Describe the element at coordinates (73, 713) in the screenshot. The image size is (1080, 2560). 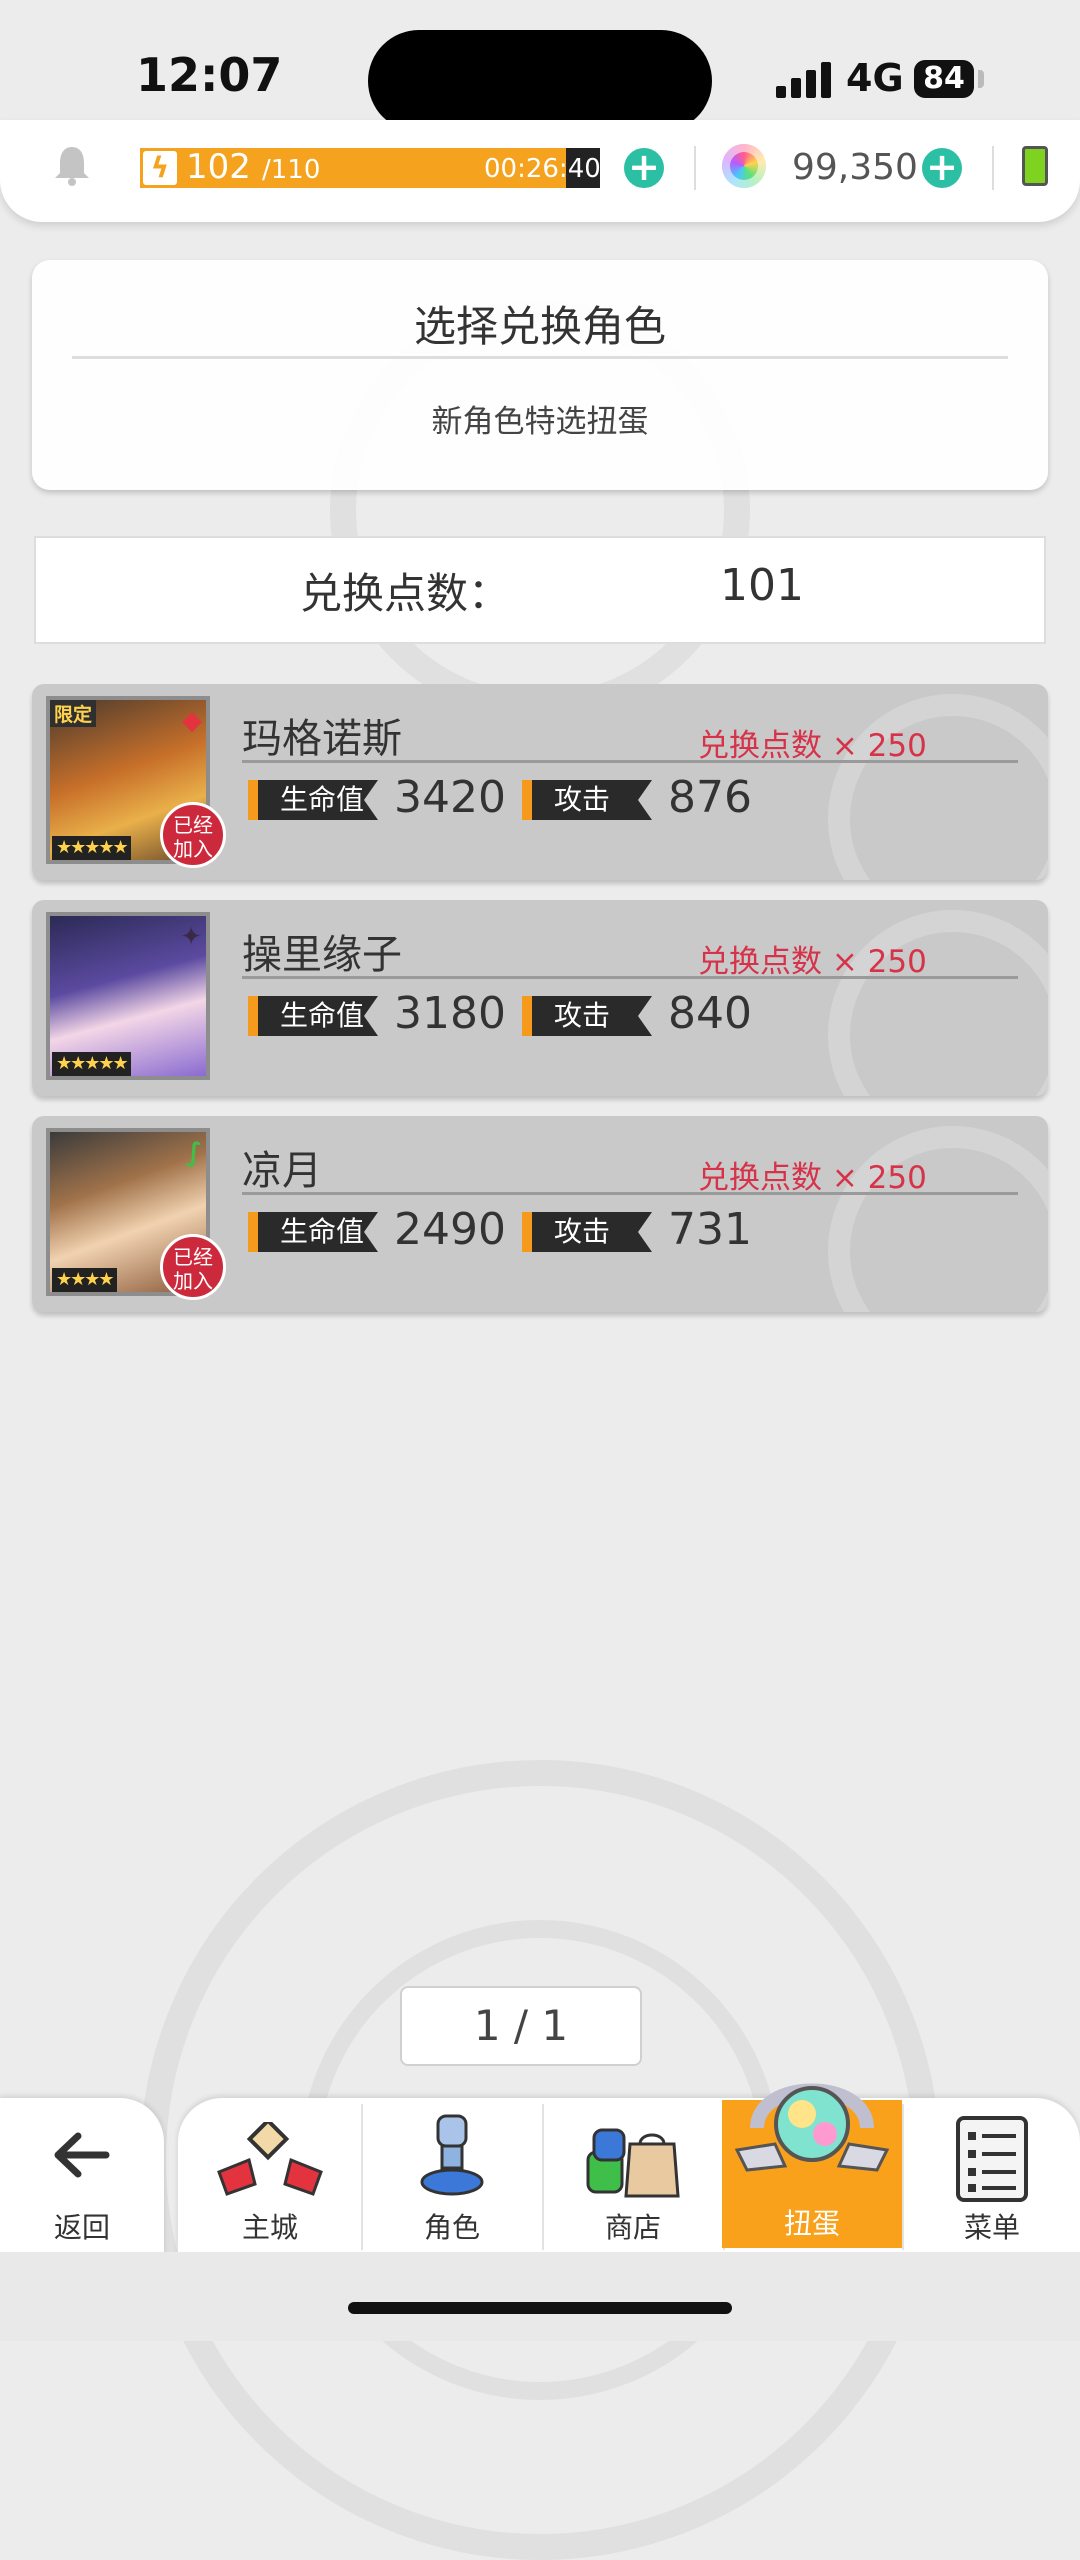
I see `limited-tag: 限定` at that location.